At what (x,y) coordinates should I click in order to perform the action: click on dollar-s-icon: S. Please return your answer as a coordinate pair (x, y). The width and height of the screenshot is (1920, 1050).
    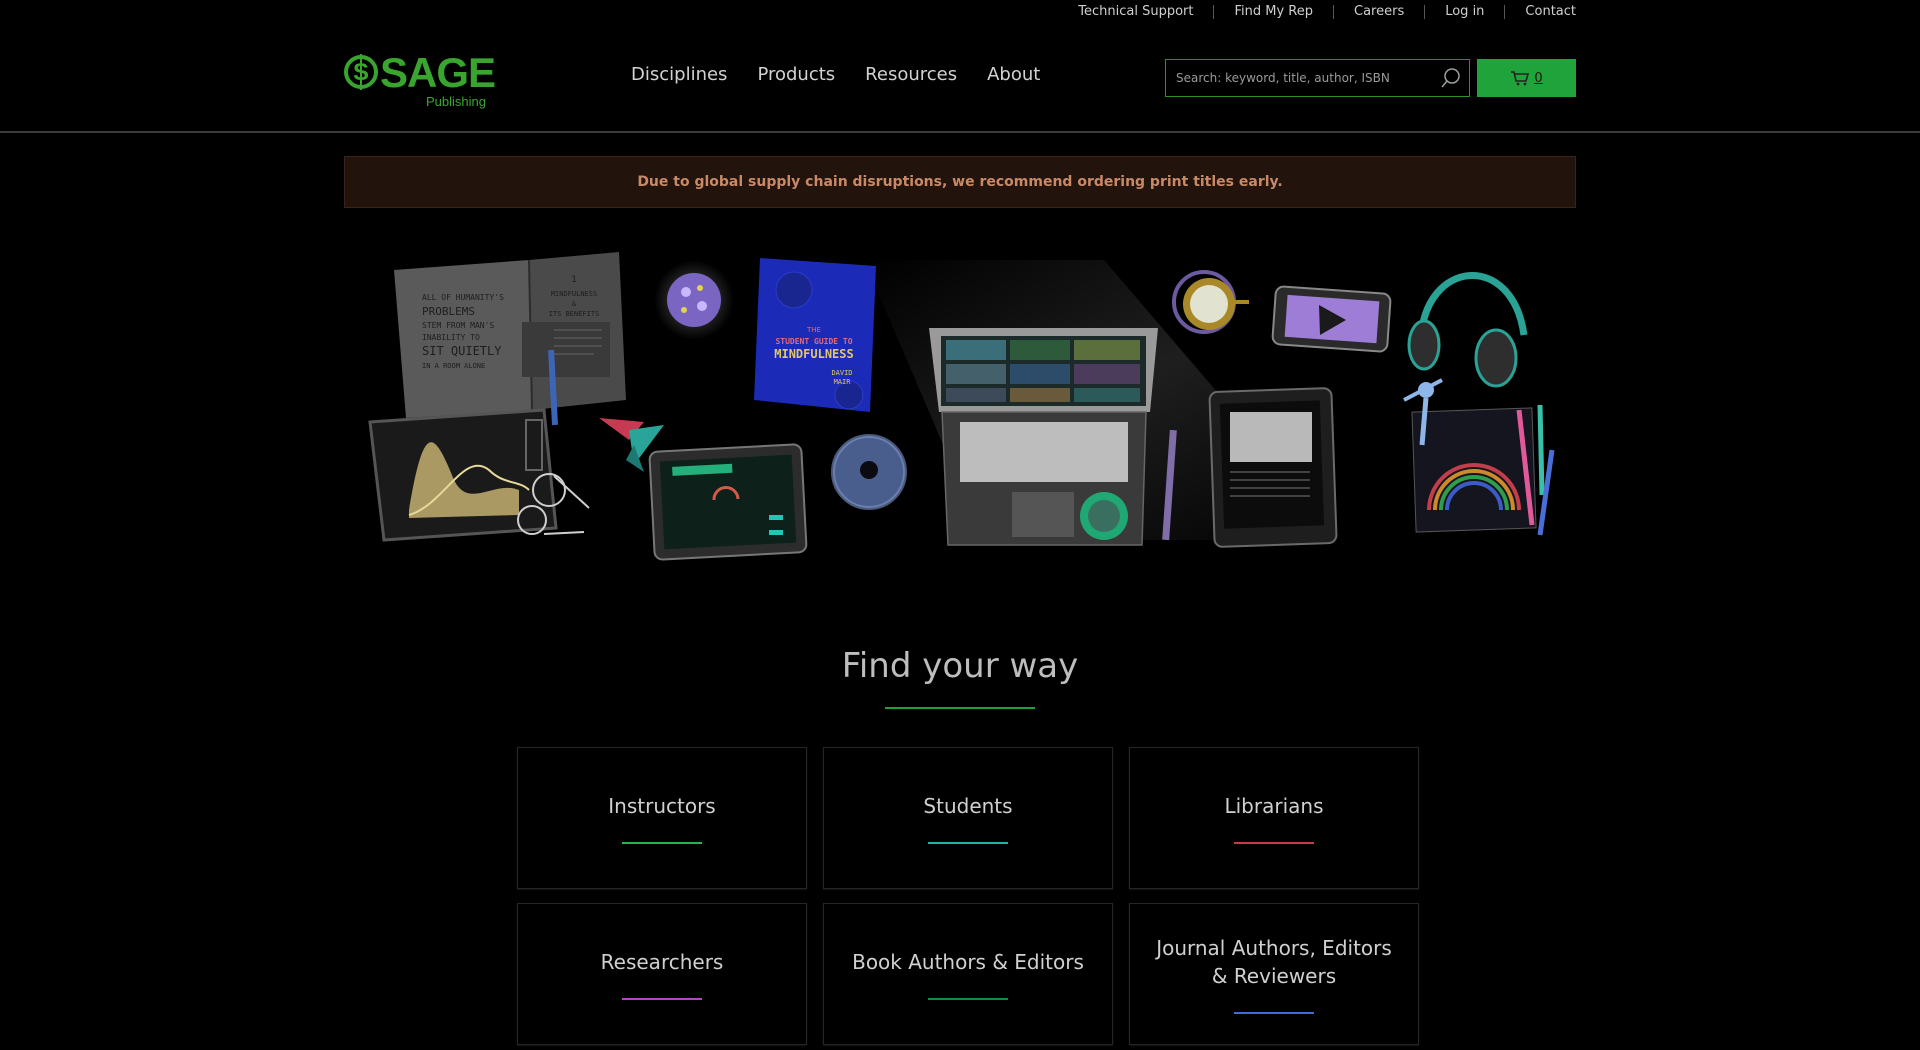
    Looking at the image, I should click on (361, 72).